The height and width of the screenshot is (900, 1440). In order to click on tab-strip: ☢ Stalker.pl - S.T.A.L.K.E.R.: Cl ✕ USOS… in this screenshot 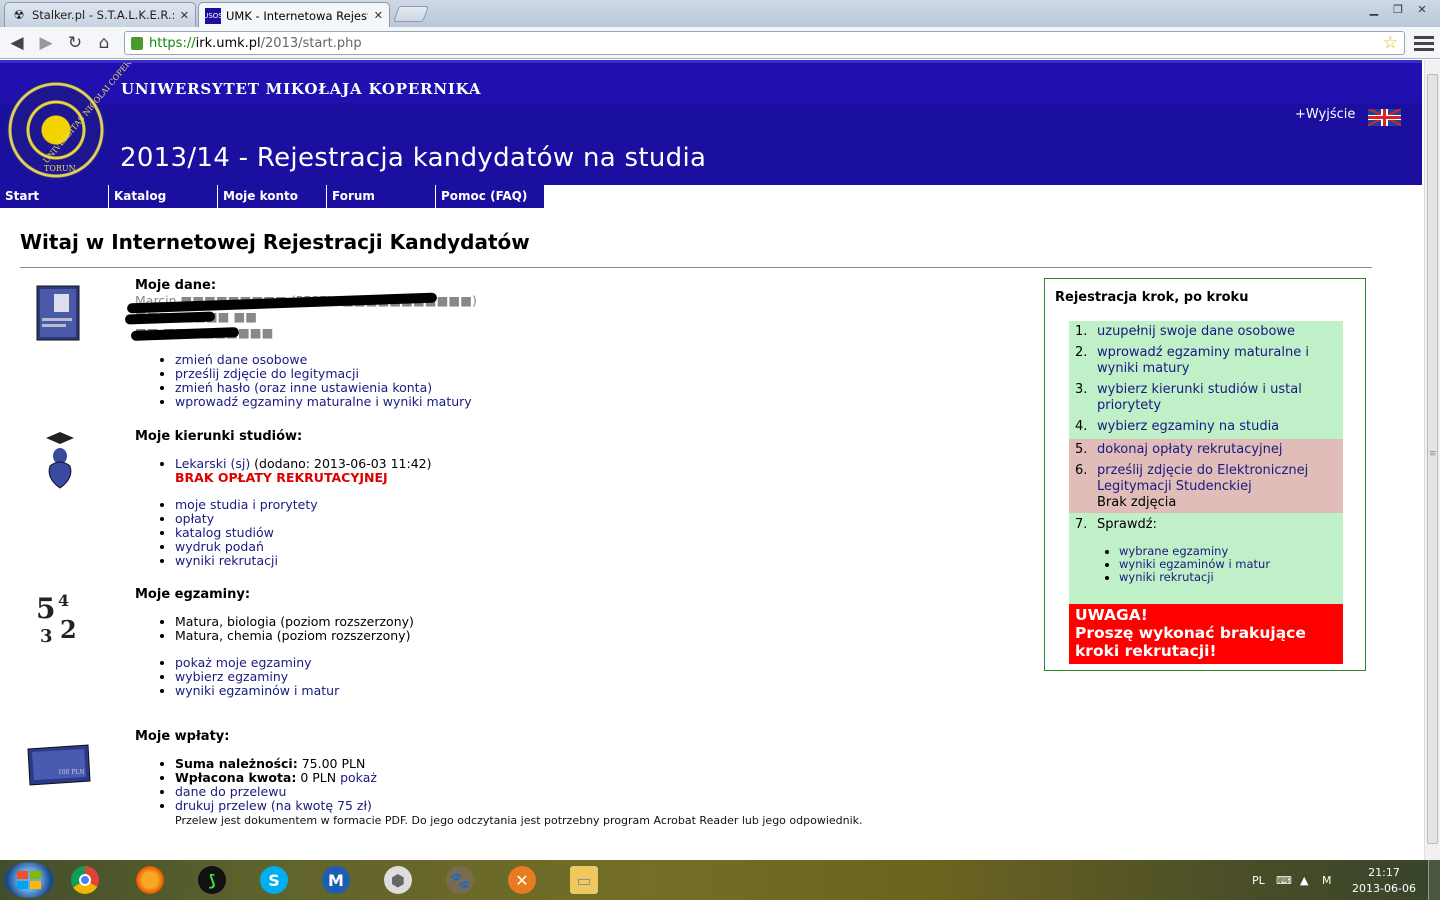, I will do `click(720, 14)`.